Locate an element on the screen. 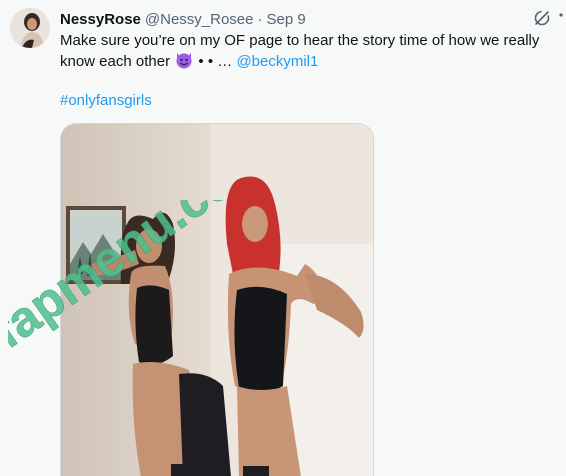 This screenshot has width=566, height=476. avatar is located at coordinates (30, 28).